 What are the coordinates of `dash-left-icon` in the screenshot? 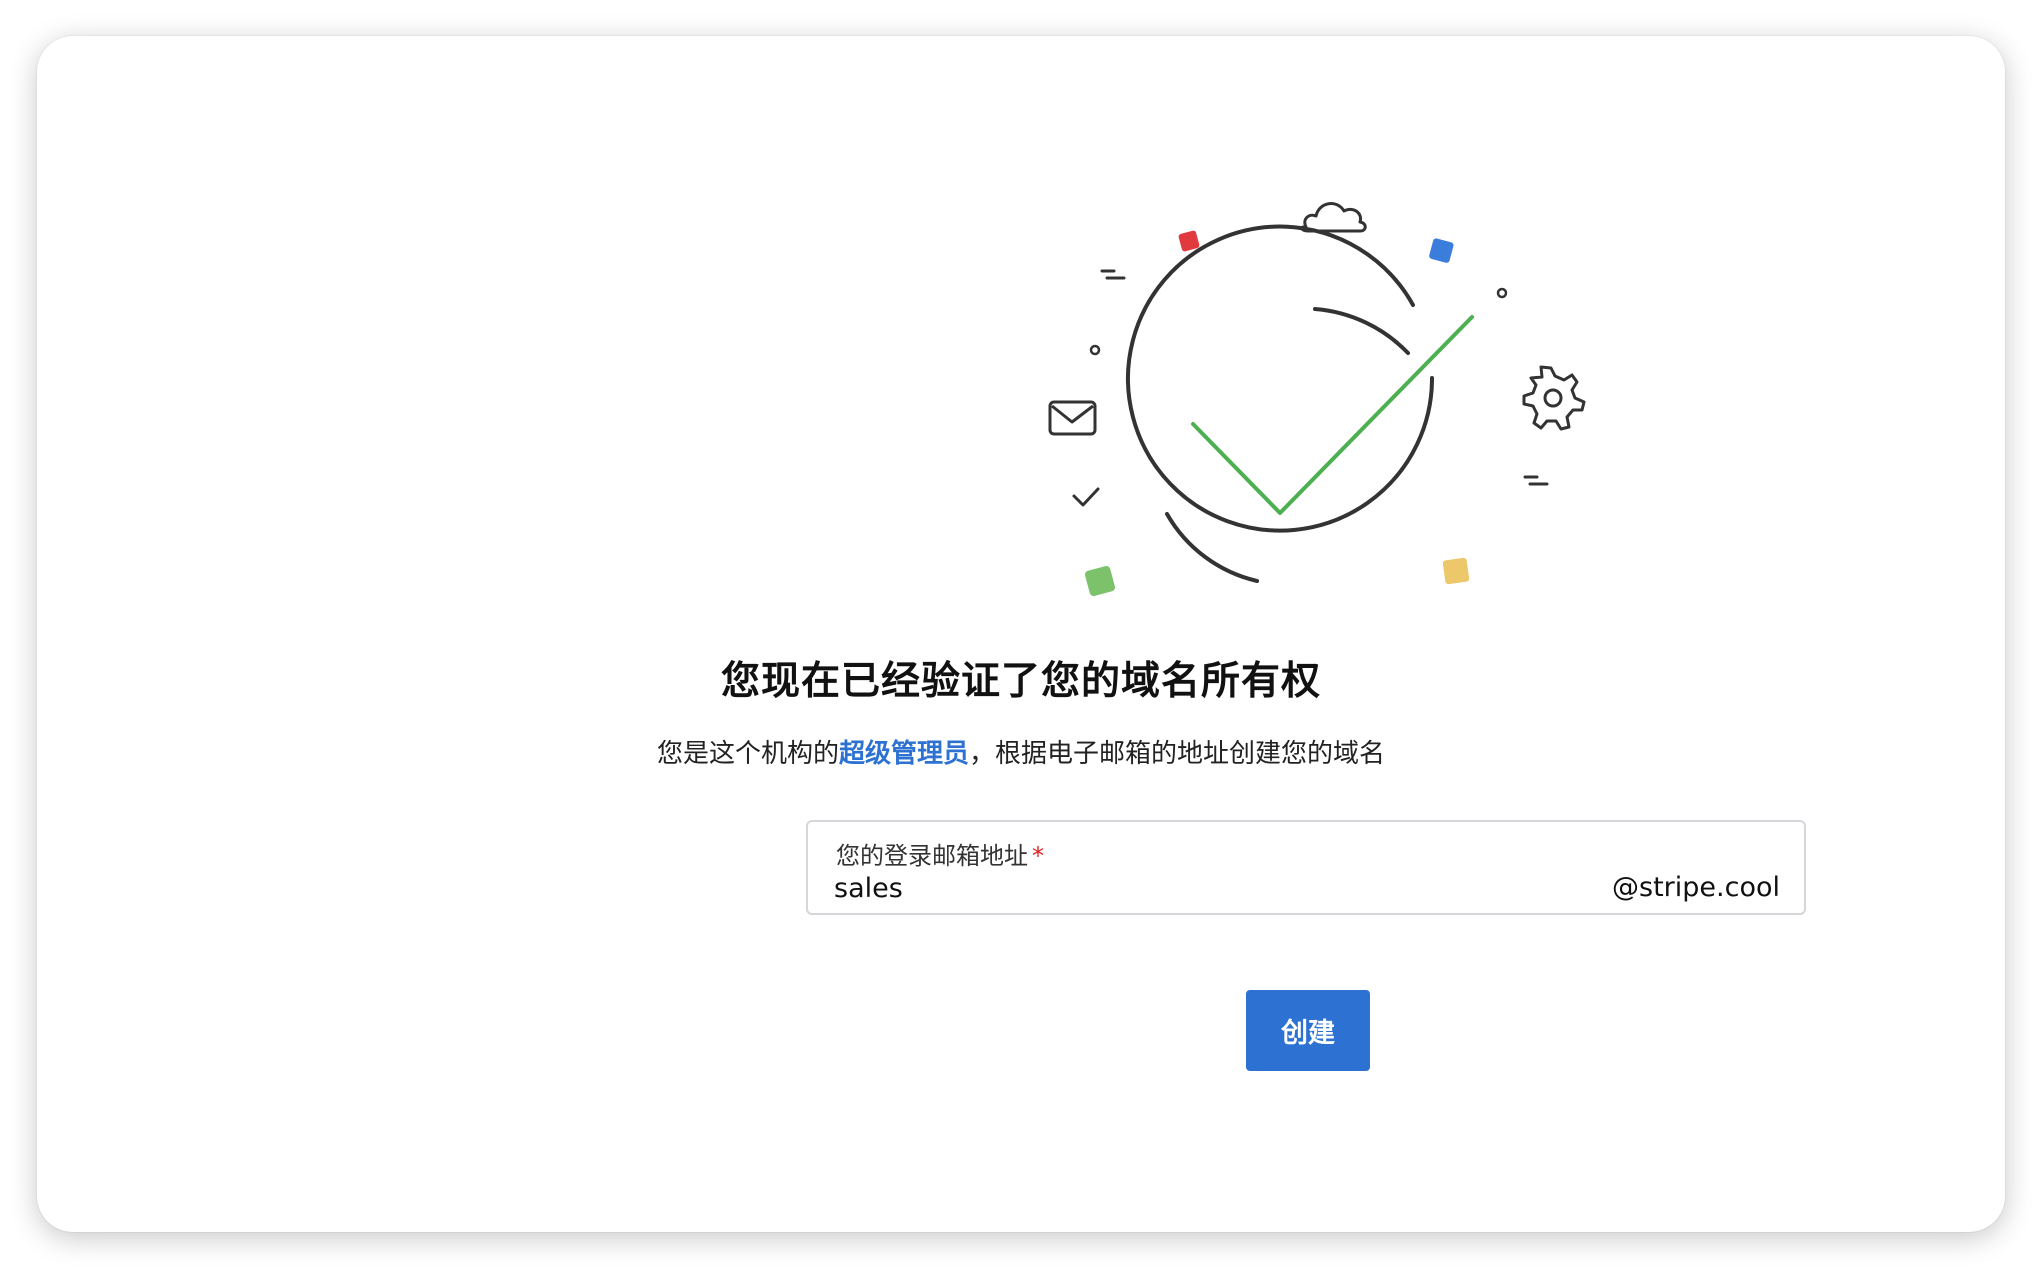 It's located at (1113, 274).